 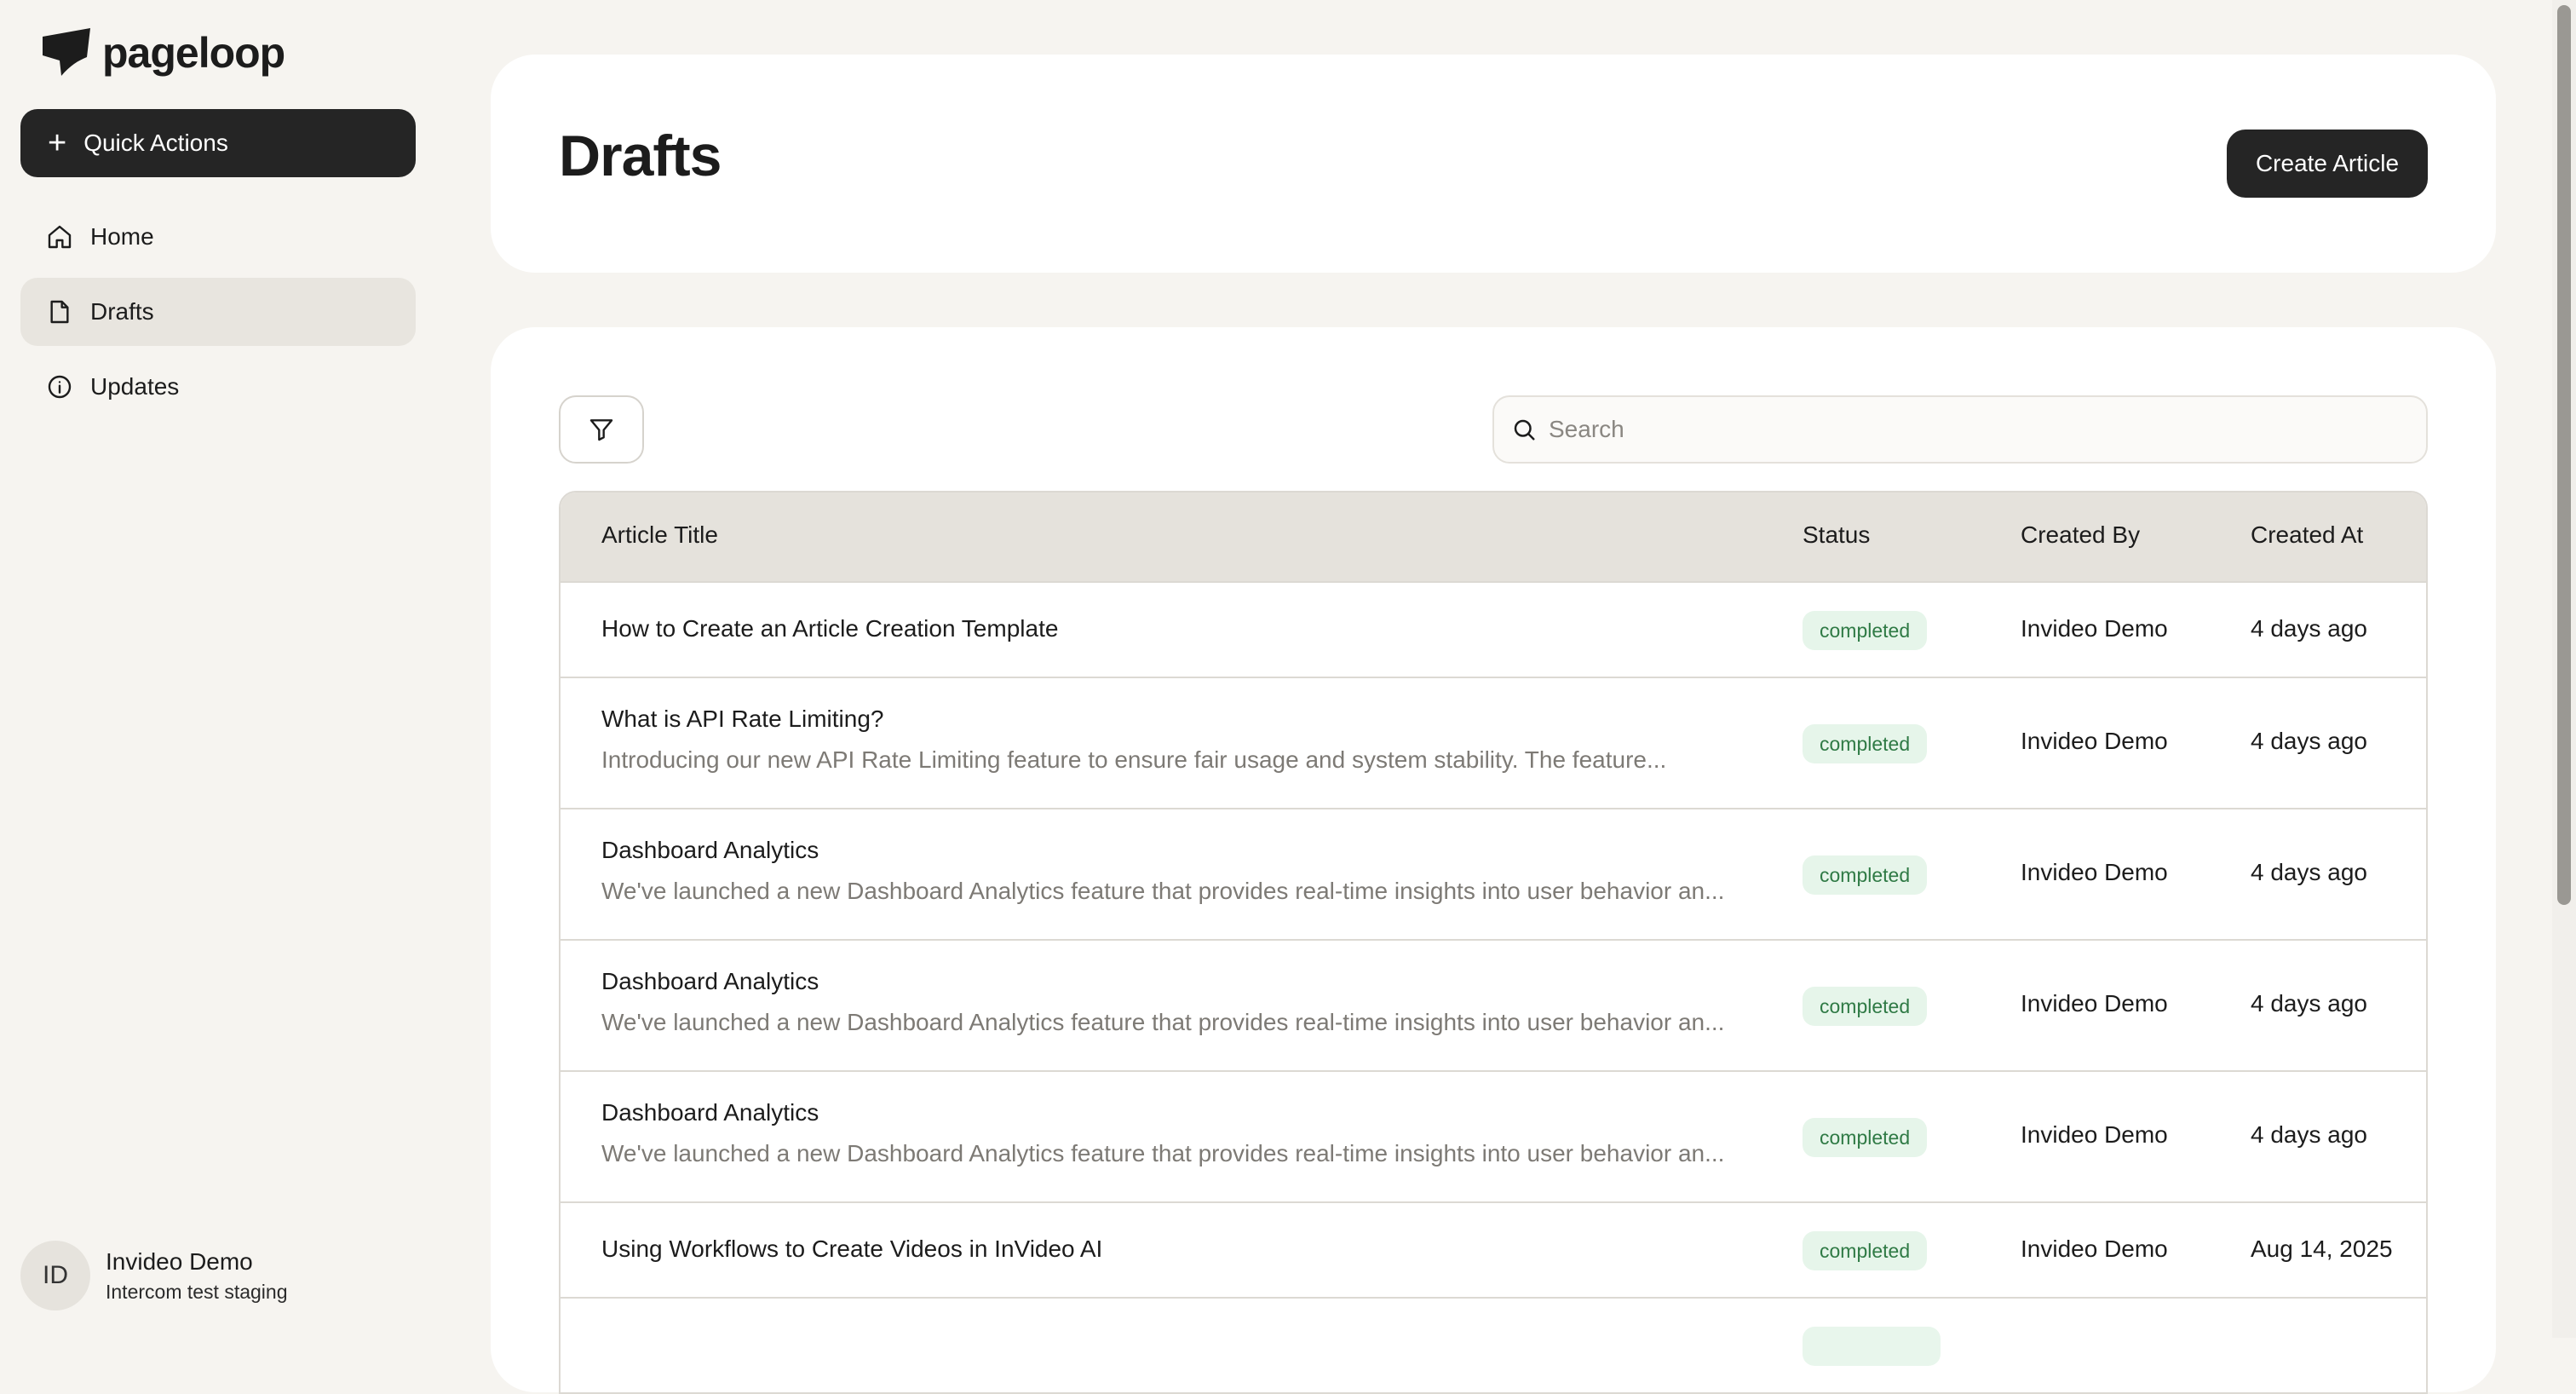 I want to click on scrollbar-thumb, so click(x=2564, y=455).